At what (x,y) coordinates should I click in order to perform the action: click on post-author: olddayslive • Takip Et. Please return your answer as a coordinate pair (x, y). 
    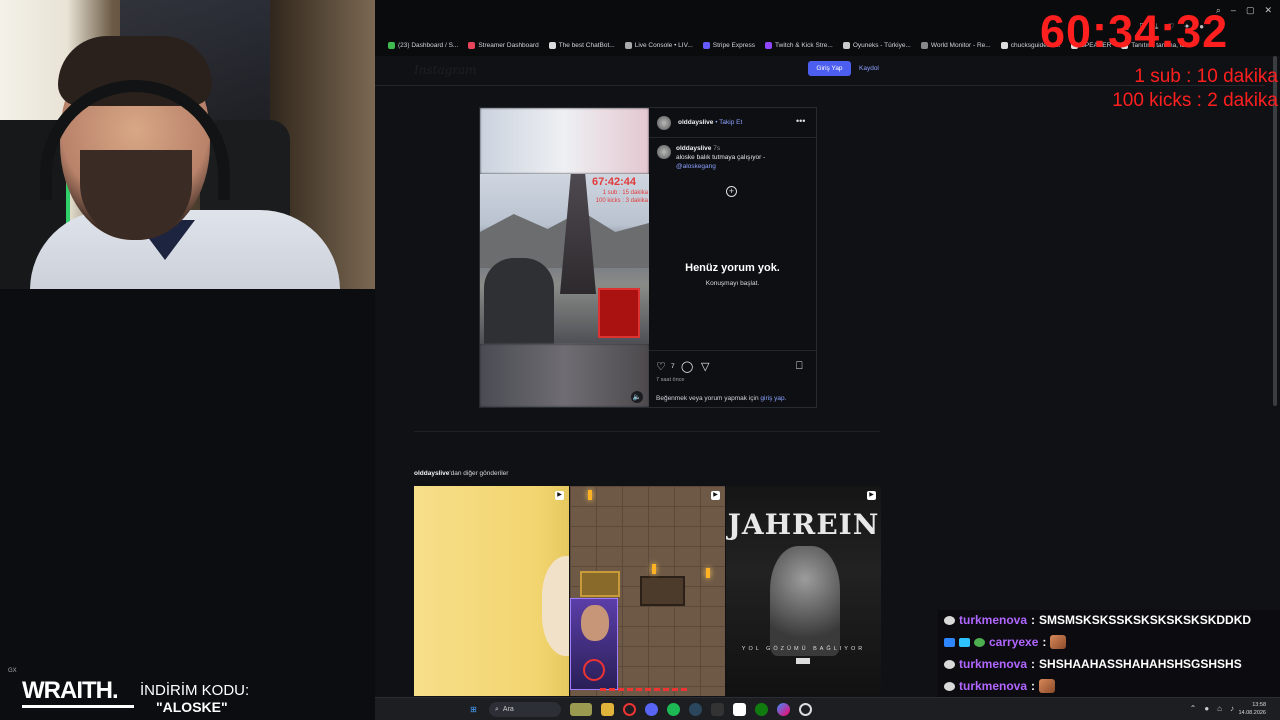
    Looking at the image, I should click on (710, 122).